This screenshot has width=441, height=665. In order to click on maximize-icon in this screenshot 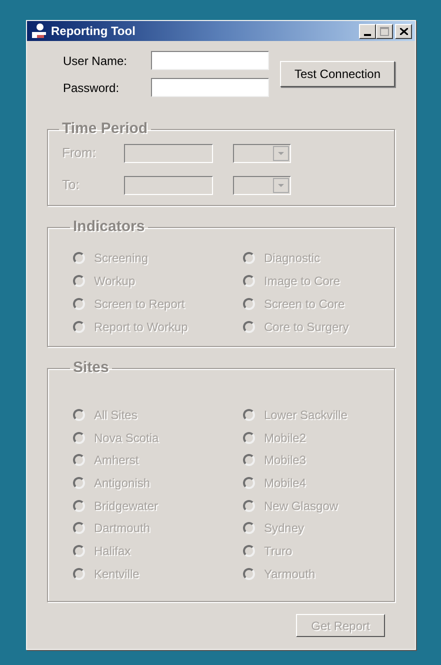, I will do `click(384, 31)`.